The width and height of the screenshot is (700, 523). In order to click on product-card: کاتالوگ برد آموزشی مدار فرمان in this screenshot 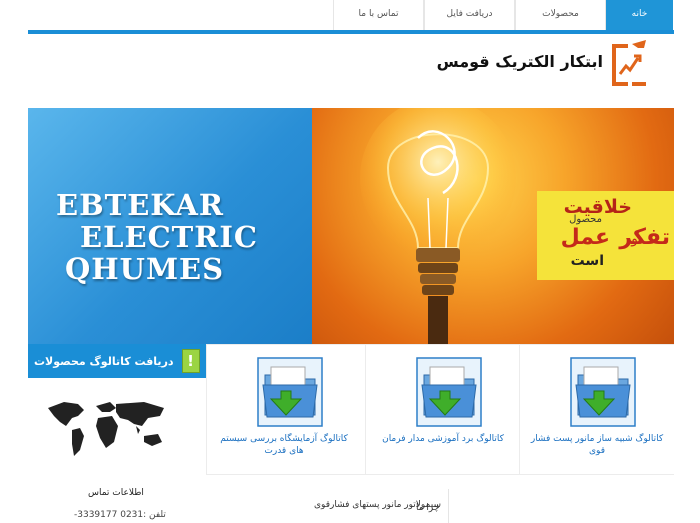, I will do `click(442, 409)`.